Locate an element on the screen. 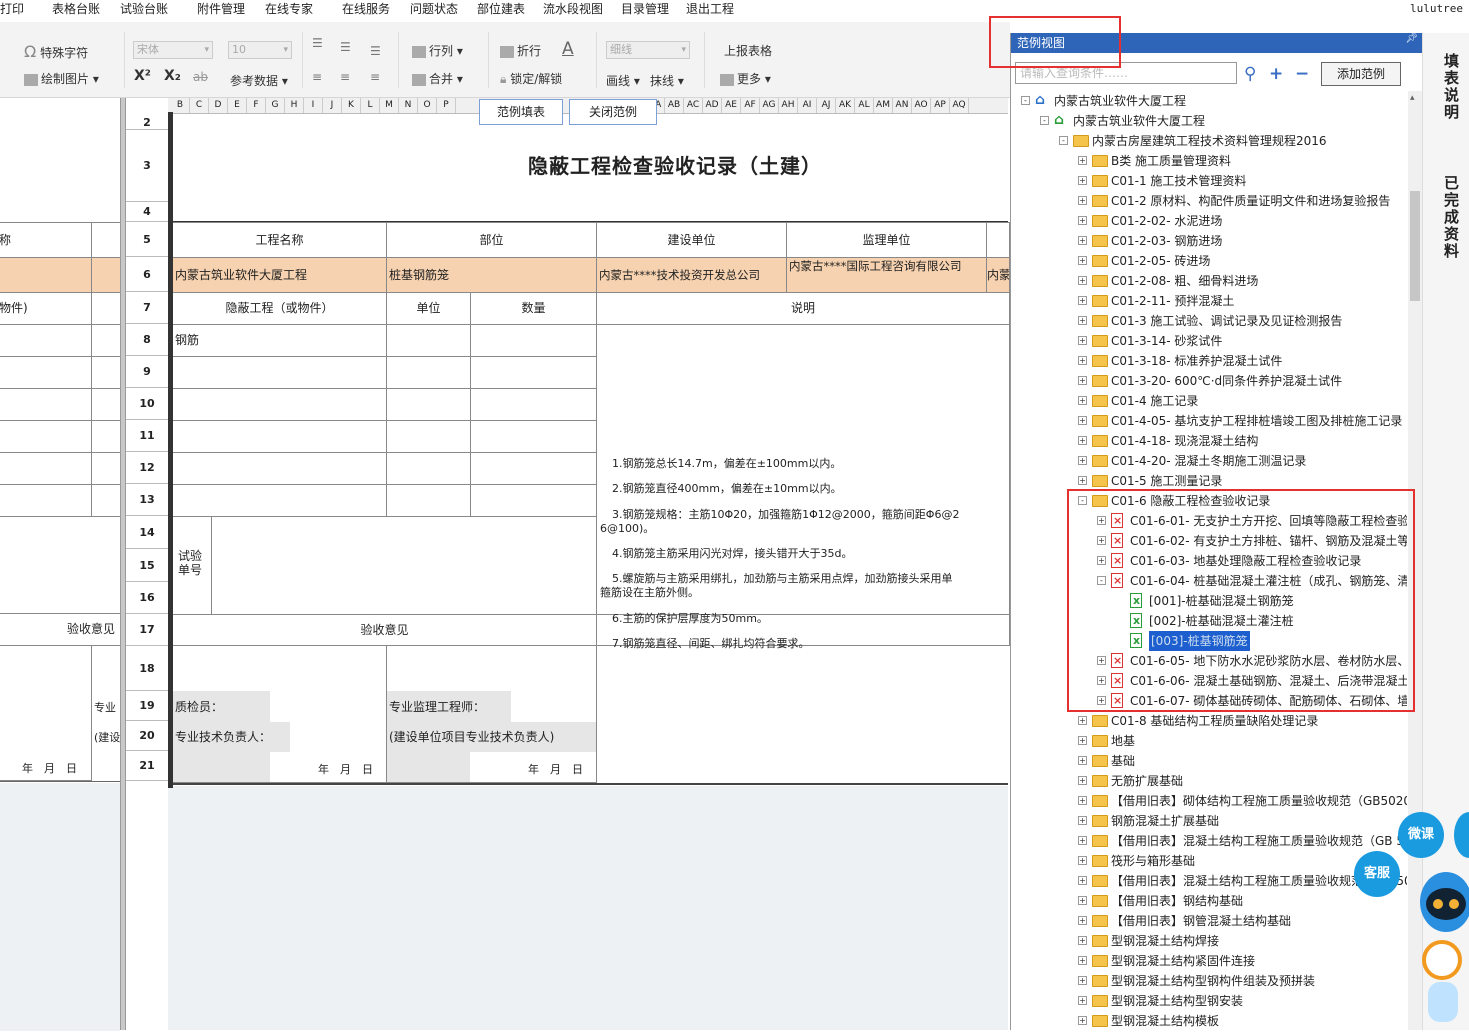  tree-node: + C01-4-18- 现浇混凝土结构 is located at coordinates (1209, 441).